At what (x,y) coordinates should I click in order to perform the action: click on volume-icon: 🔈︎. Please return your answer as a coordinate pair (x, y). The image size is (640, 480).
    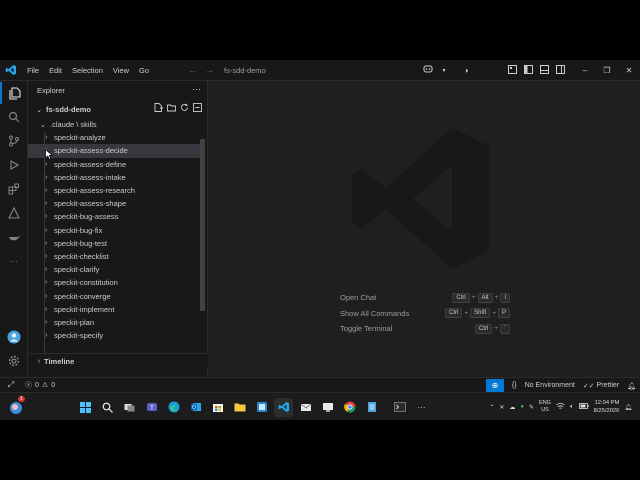
    Looking at the image, I should click on (572, 407).